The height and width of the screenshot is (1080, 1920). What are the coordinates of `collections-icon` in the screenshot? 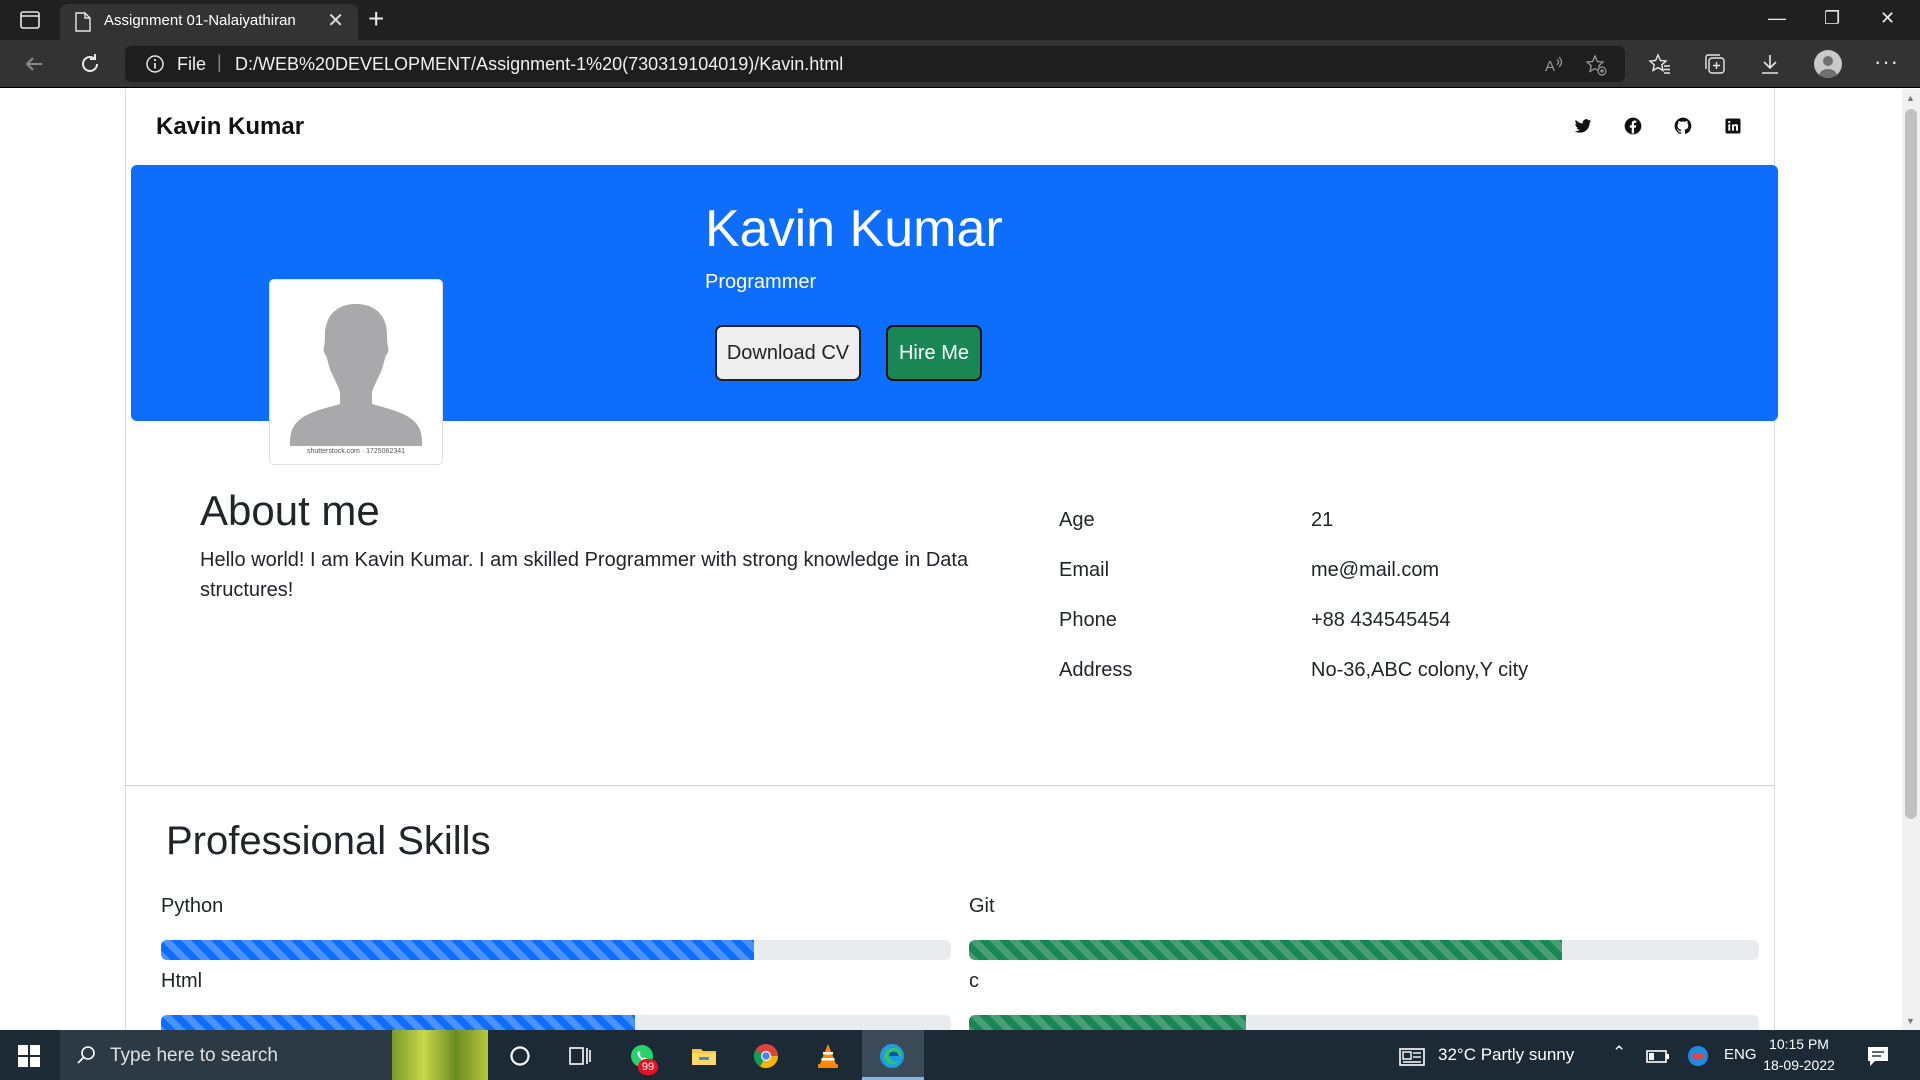 It's located at (1715, 64).